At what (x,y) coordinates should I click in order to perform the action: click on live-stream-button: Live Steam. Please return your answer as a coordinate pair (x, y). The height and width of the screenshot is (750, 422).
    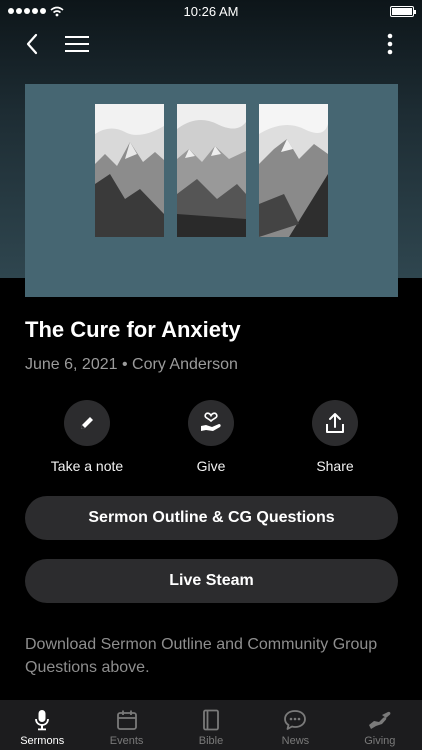
    Looking at the image, I should click on (211, 581).